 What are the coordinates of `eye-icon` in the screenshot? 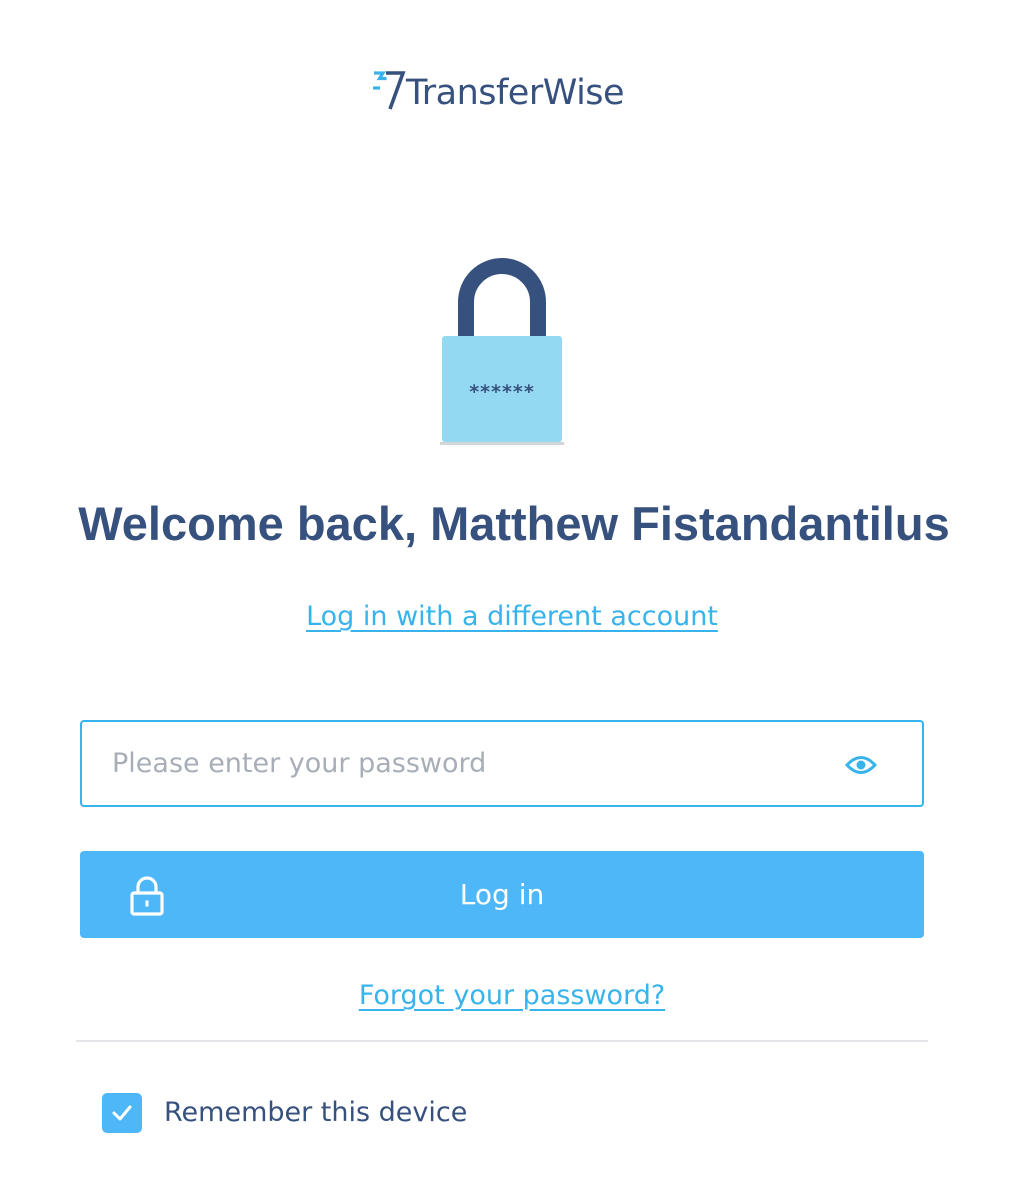 It's located at (861, 765).